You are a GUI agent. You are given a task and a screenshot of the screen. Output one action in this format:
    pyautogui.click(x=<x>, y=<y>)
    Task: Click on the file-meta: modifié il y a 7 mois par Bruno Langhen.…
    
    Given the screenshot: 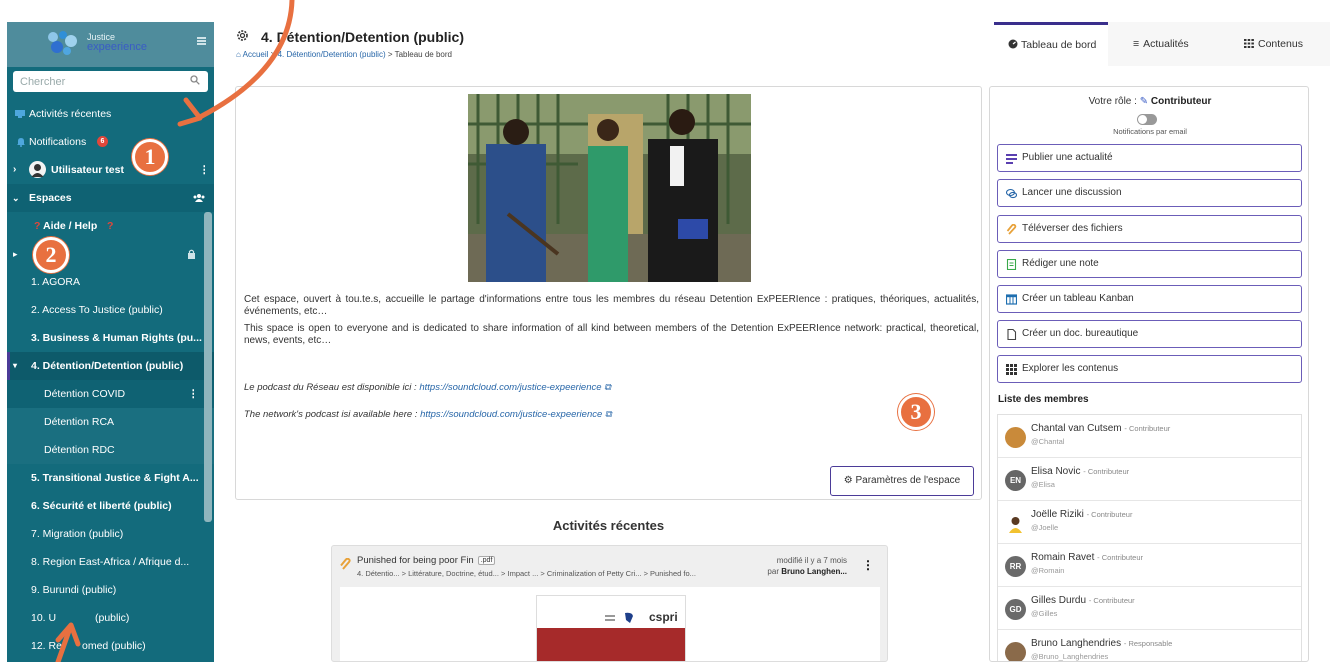 What is the action you would take?
    pyautogui.click(x=807, y=566)
    